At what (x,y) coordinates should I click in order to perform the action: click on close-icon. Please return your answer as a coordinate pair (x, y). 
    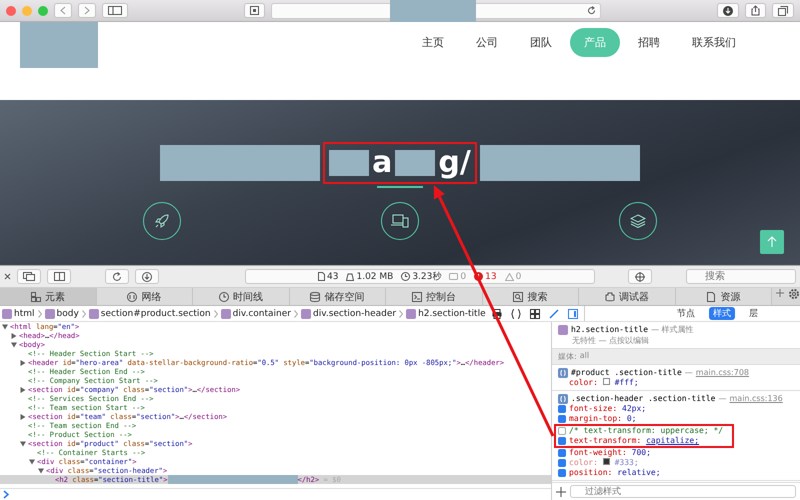
    Looking at the image, I should click on (7, 276).